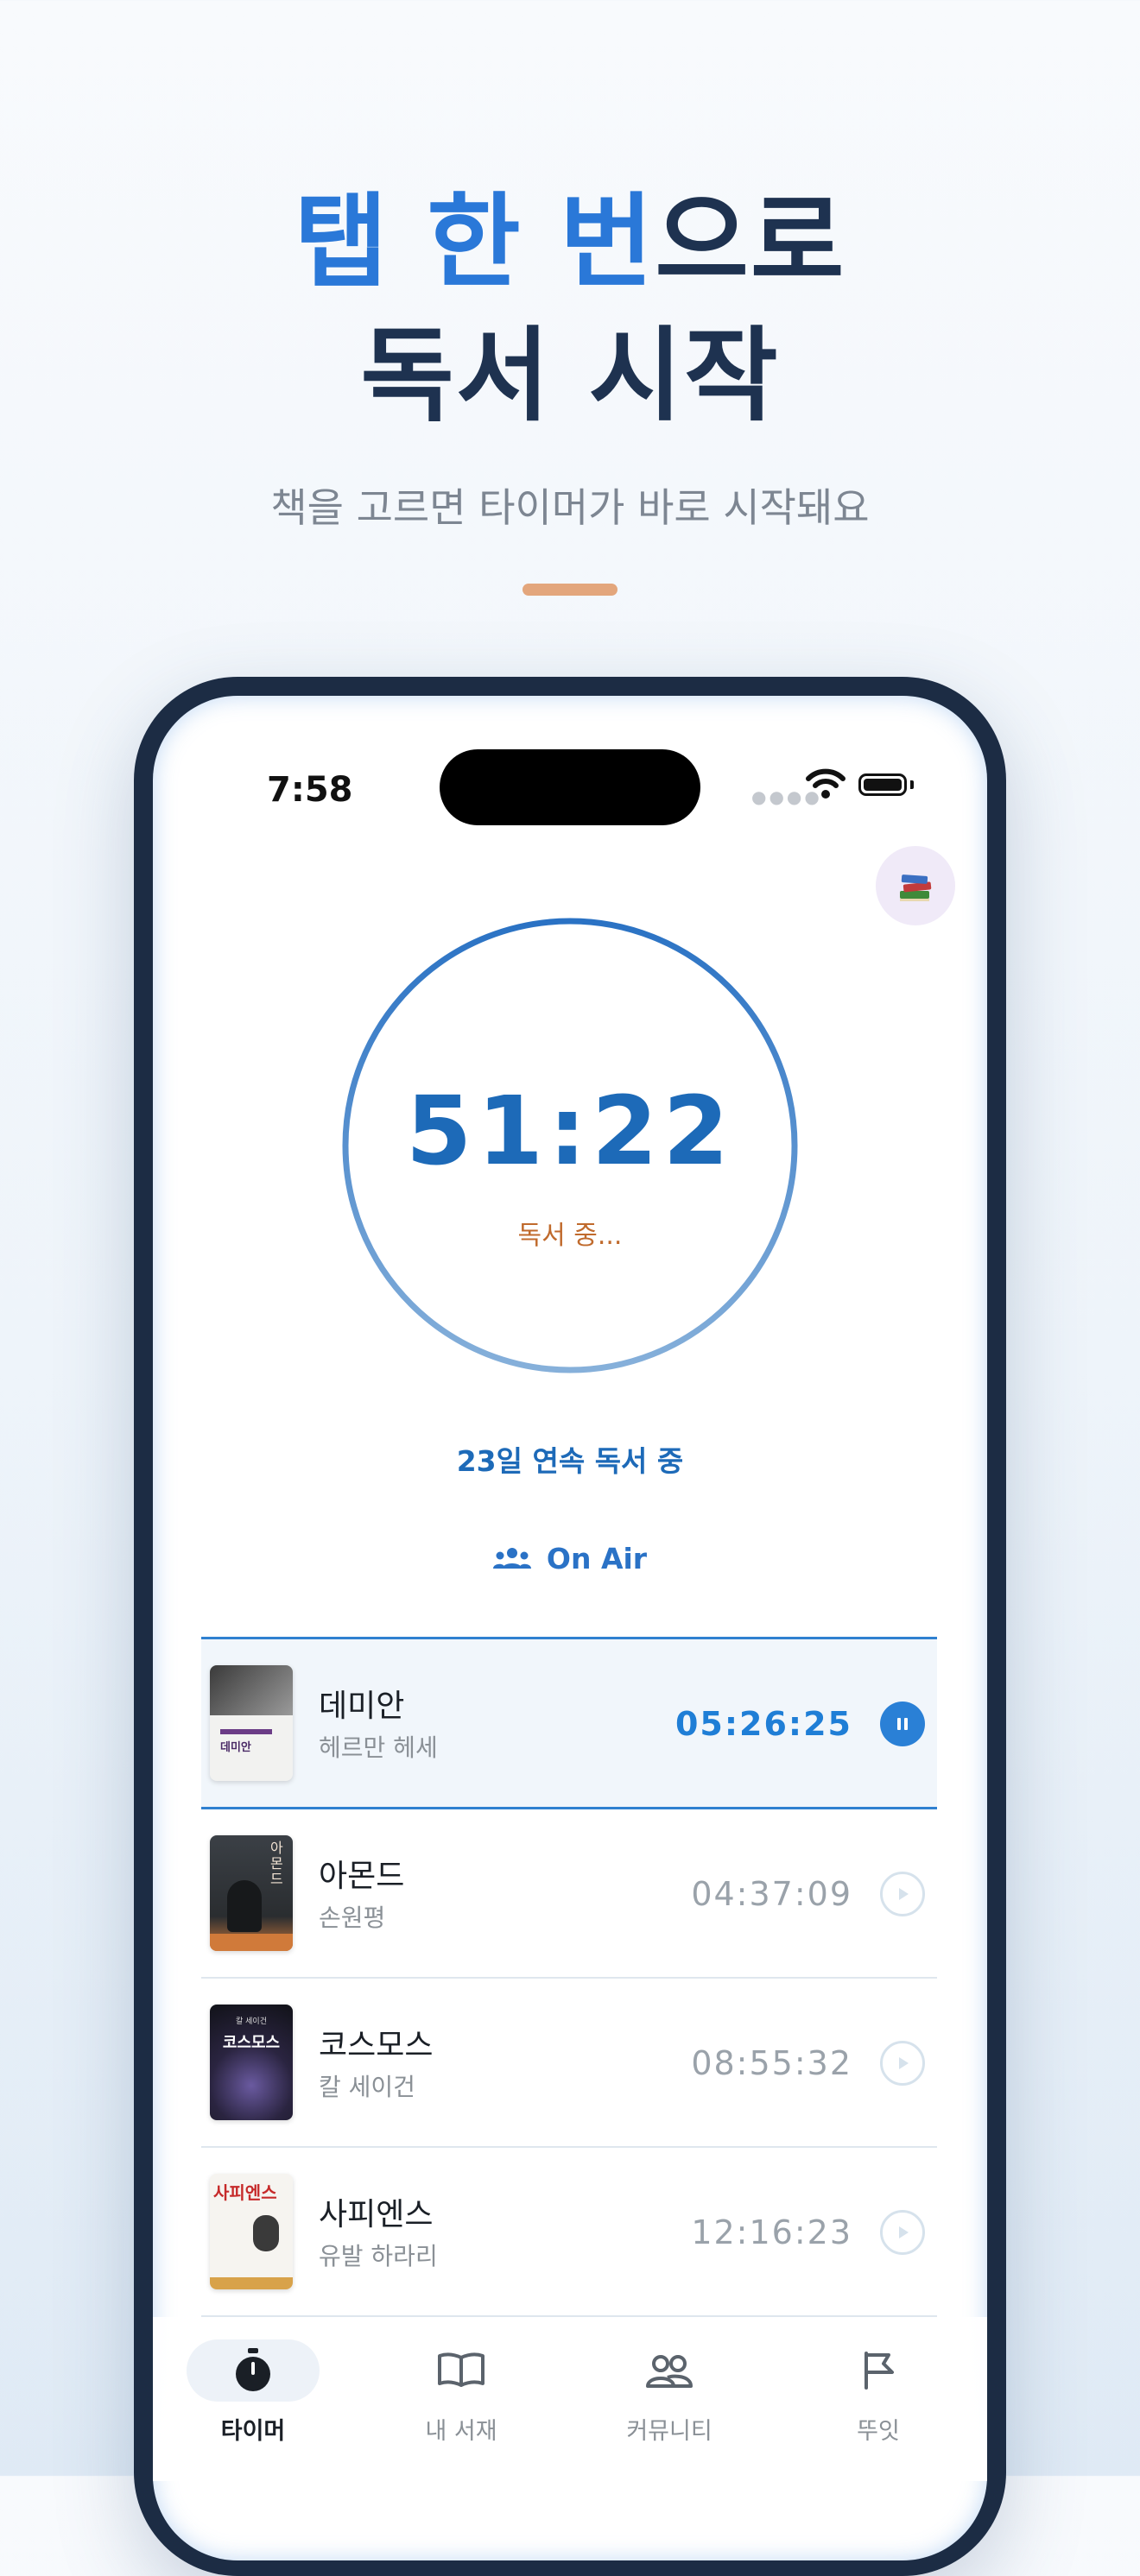 This screenshot has width=1140, height=2576. I want to click on tab-timer: 타이머, so click(253, 2392).